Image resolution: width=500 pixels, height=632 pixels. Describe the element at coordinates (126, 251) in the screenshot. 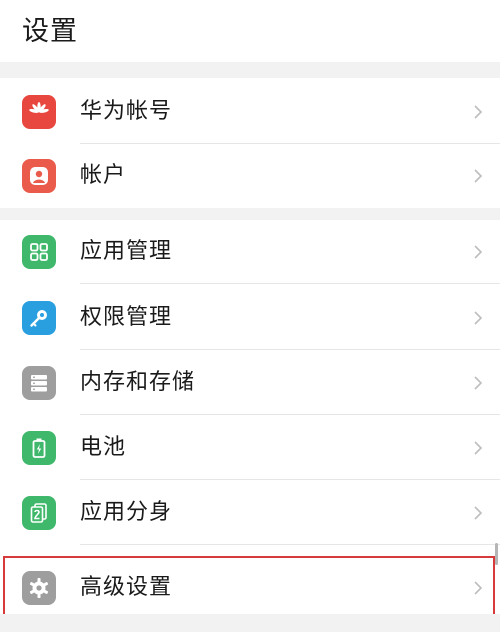

I see `settings-item-label: 应用管理` at that location.